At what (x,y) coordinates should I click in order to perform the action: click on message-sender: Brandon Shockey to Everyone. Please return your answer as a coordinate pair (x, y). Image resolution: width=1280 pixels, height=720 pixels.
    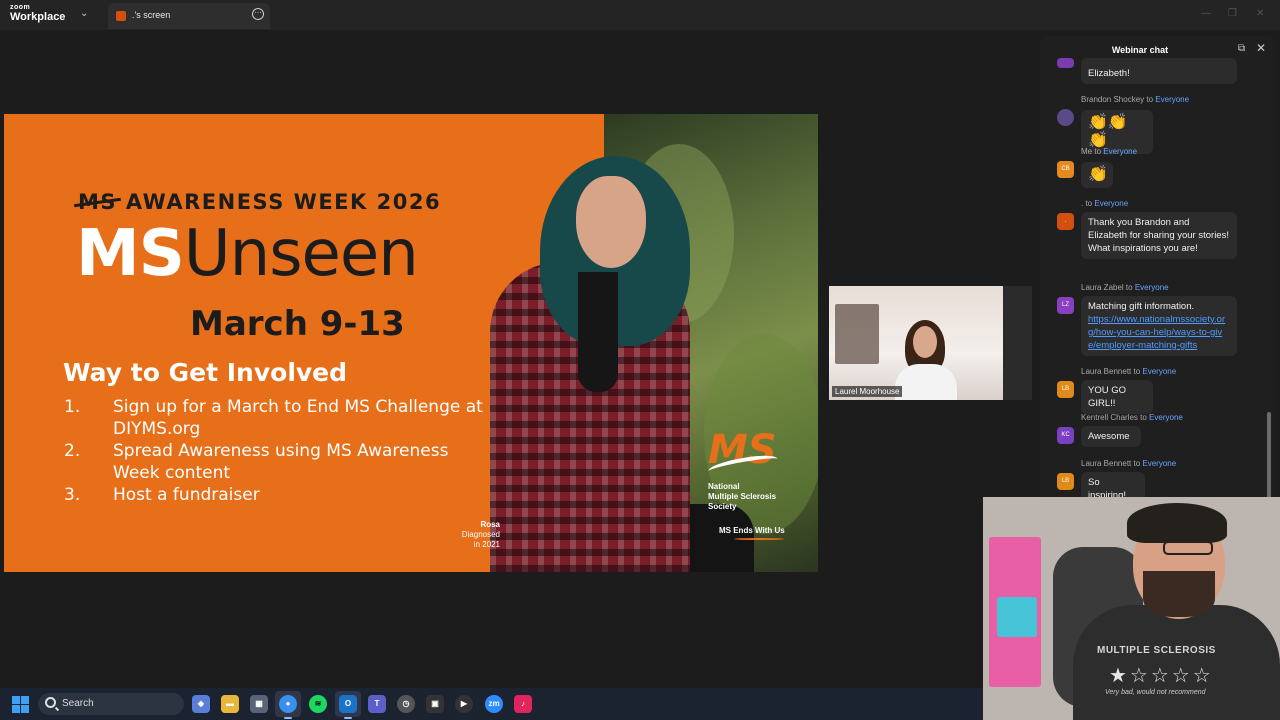
    Looking at the image, I should click on (1135, 99).